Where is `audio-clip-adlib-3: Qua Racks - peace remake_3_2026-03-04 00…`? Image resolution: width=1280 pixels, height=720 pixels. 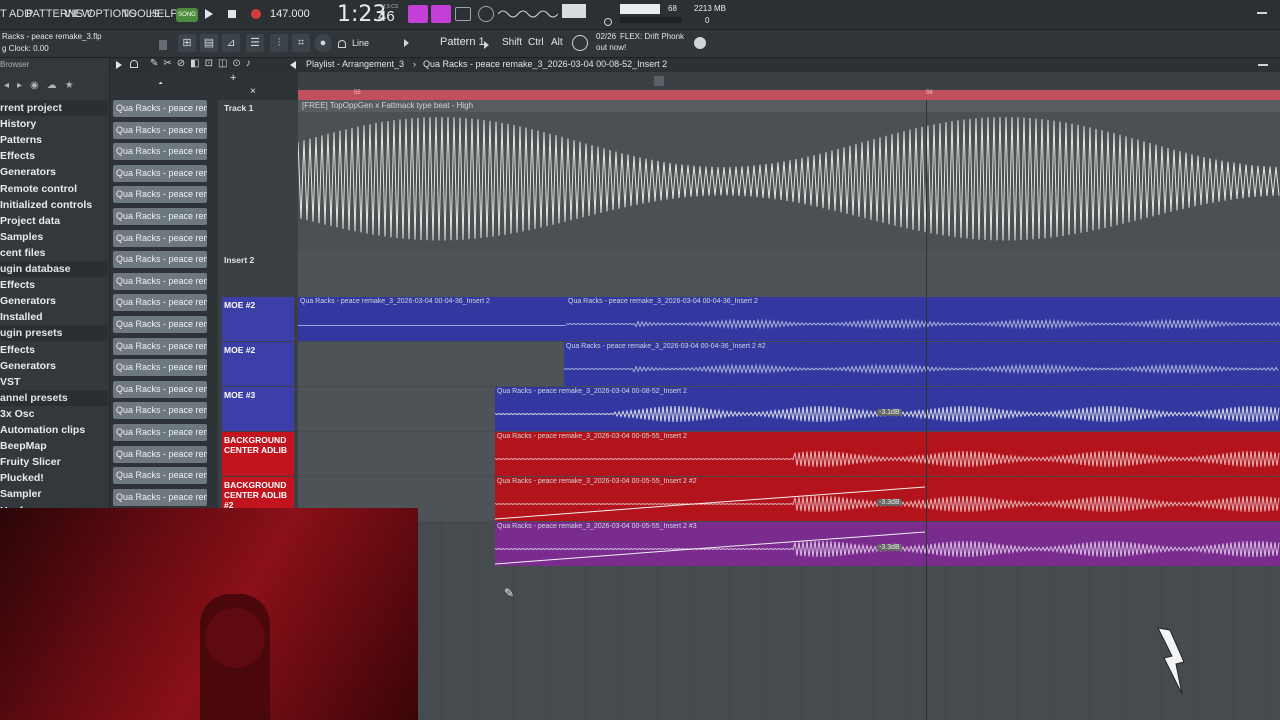
audio-clip-adlib-3: Qua Racks - peace remake_3_2026-03-04 00… is located at coordinates (887, 544).